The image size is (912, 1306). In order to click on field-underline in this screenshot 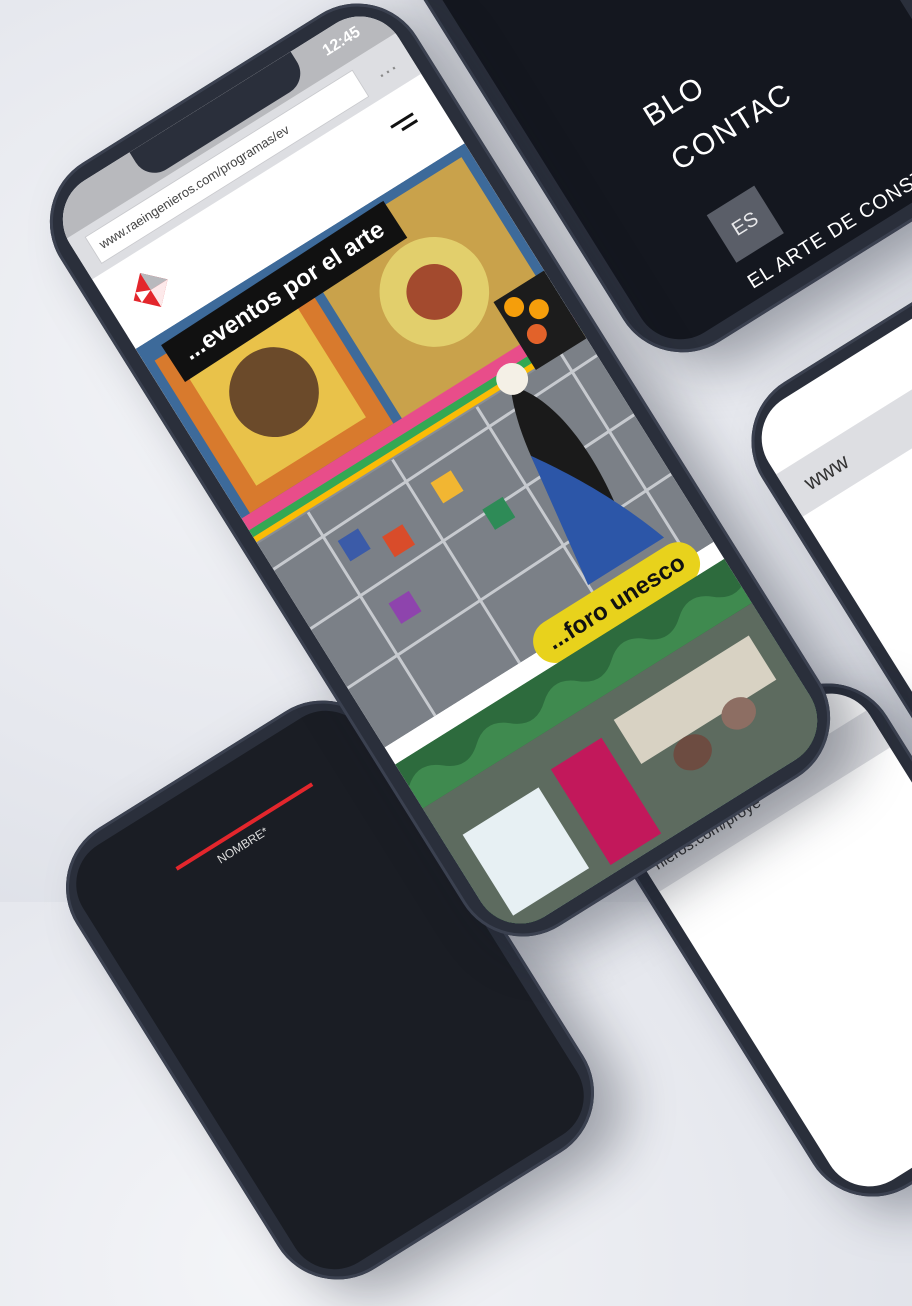, I will do `click(244, 826)`.